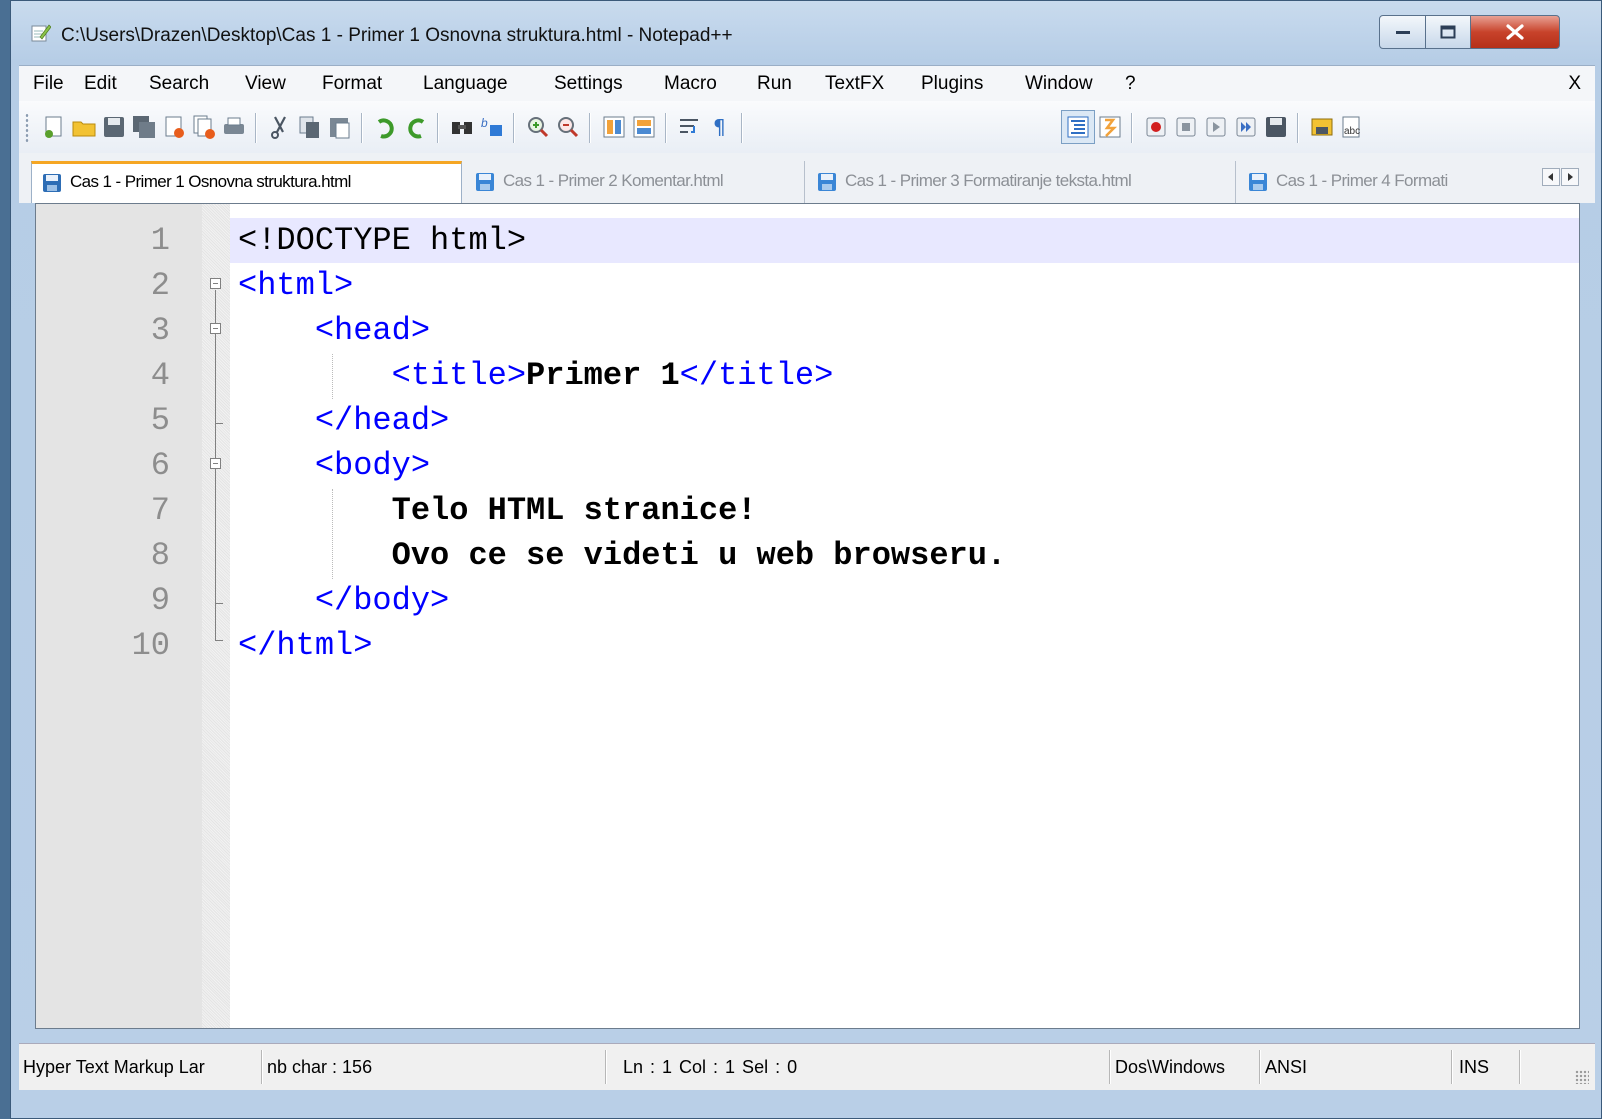  What do you see at coordinates (382, 600) in the screenshot?
I see `code-tag: </body>` at bounding box center [382, 600].